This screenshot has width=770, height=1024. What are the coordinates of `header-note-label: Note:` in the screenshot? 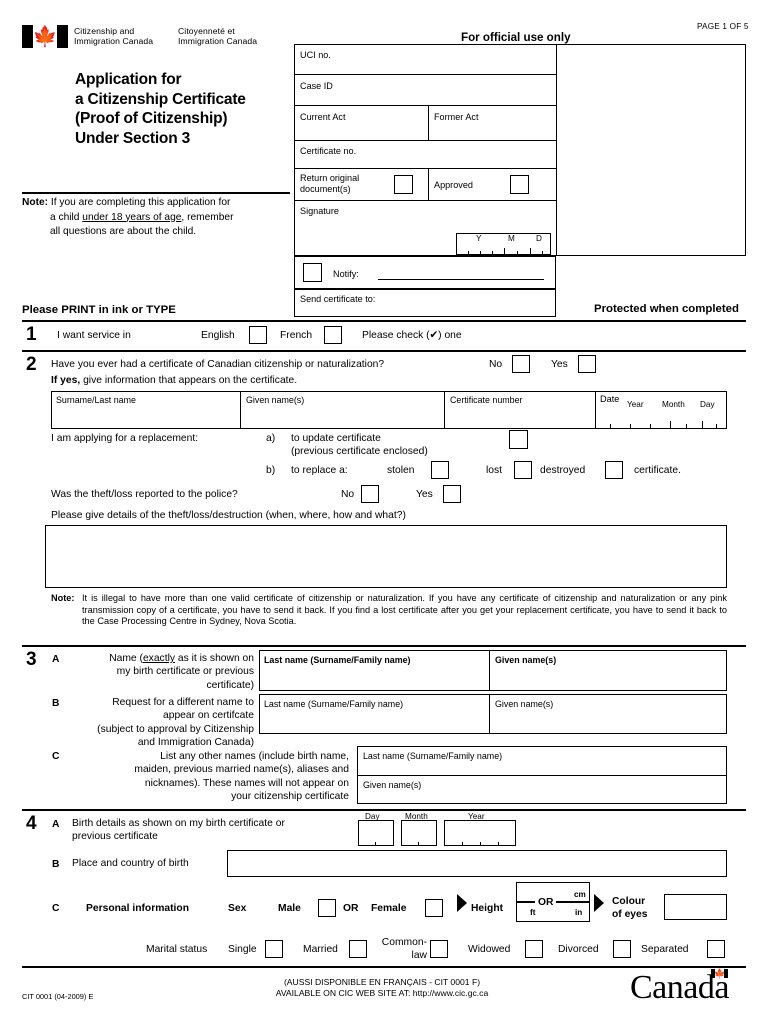 It's located at (35, 202).